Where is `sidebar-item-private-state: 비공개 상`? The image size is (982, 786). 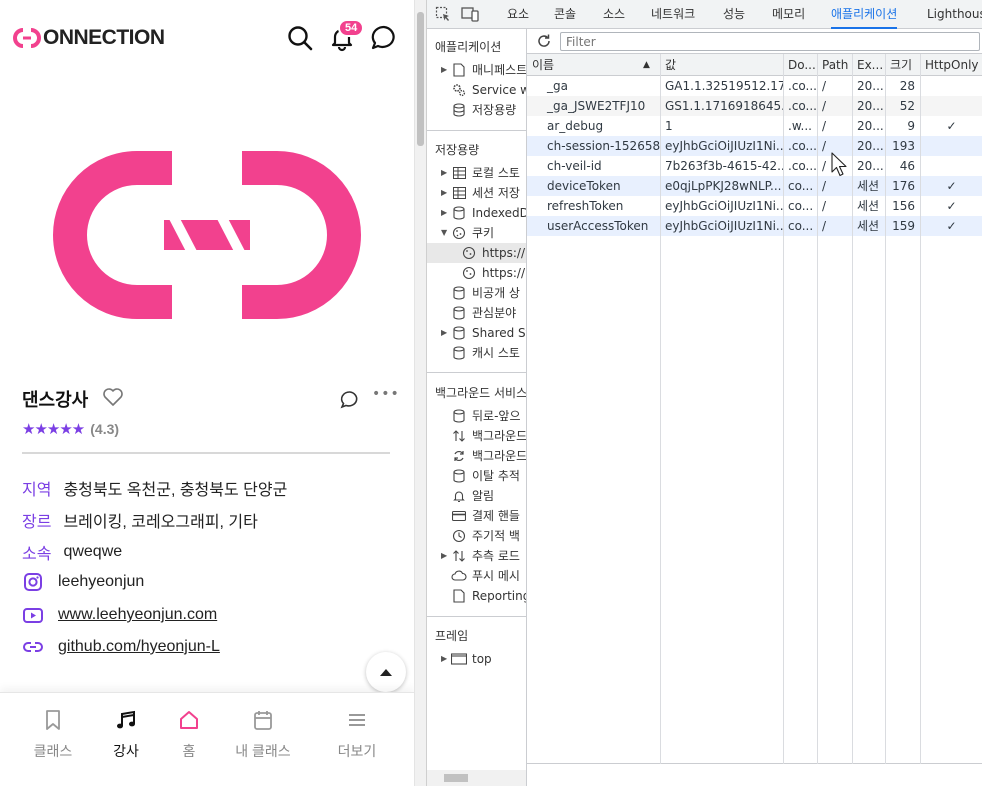
sidebar-item-private-state: 비공개 상 is located at coordinates (480, 293).